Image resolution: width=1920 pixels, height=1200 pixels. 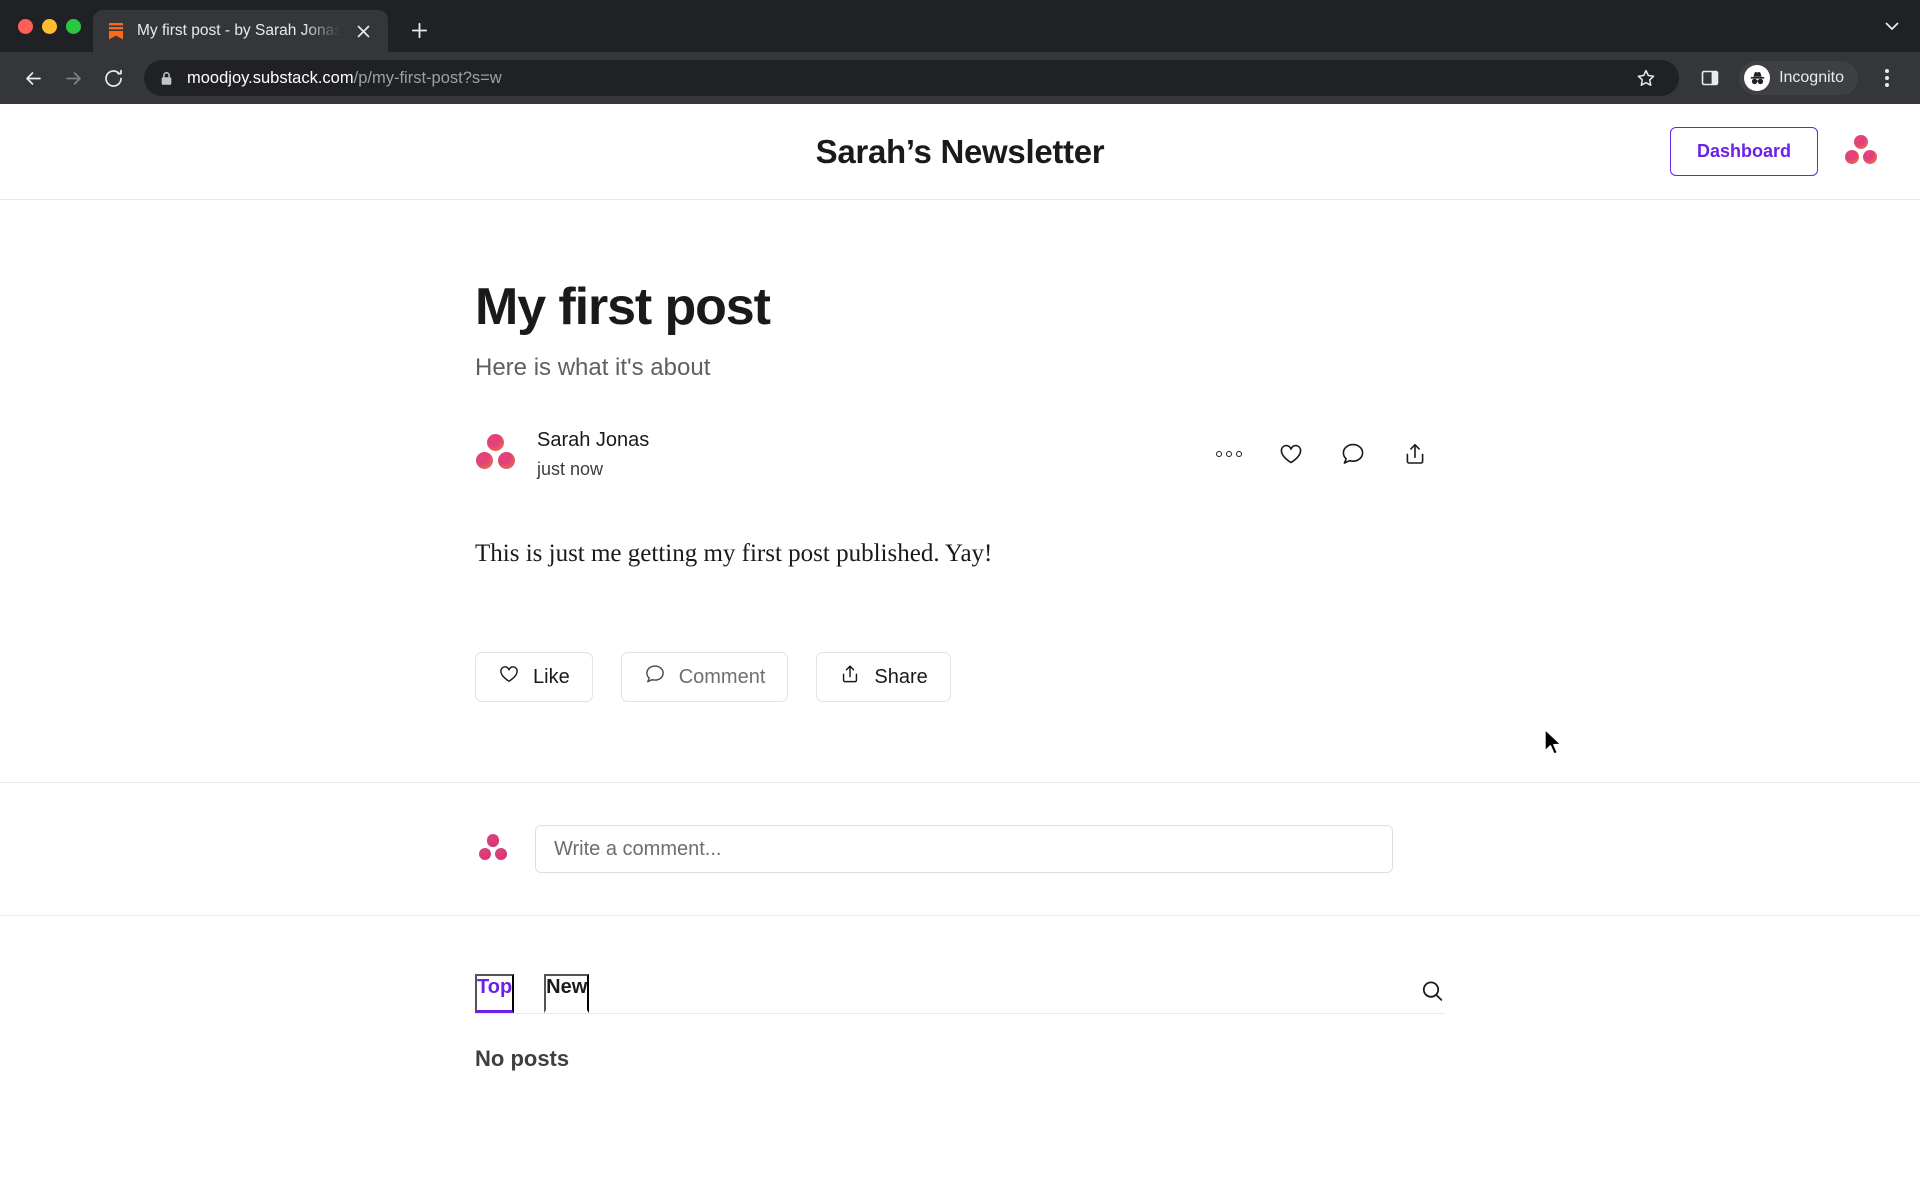 I want to click on side-panel-icon, so click(x=1710, y=78).